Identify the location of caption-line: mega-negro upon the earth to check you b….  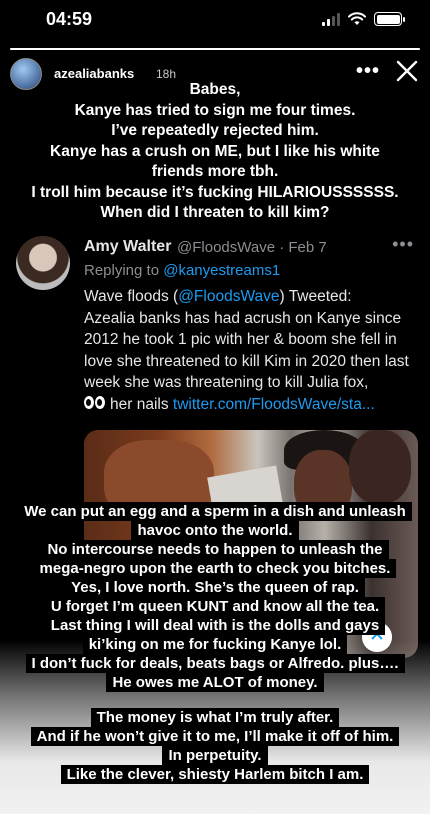
(215, 568).